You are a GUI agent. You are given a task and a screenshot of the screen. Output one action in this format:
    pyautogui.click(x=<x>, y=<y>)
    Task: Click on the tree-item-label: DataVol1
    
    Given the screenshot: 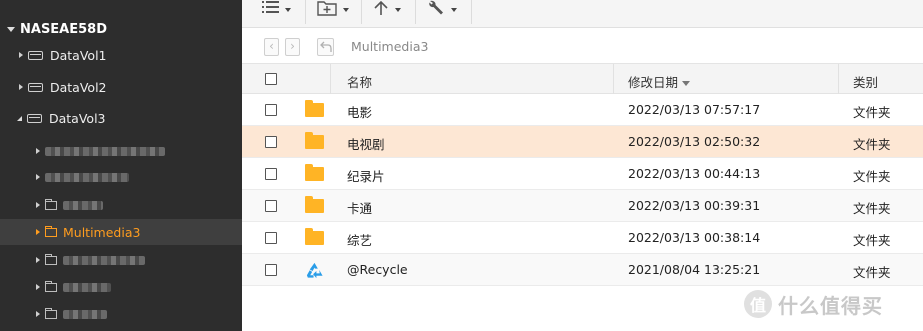 What is the action you would take?
    pyautogui.click(x=78, y=55)
    